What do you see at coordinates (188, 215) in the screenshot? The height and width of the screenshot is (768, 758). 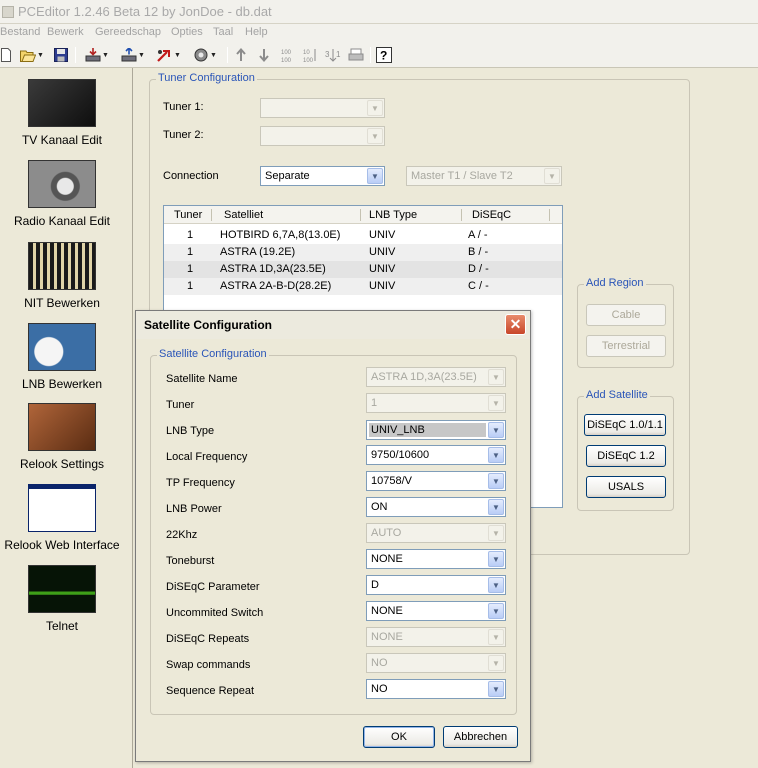 I see `column-header-tuner: Tuner` at bounding box center [188, 215].